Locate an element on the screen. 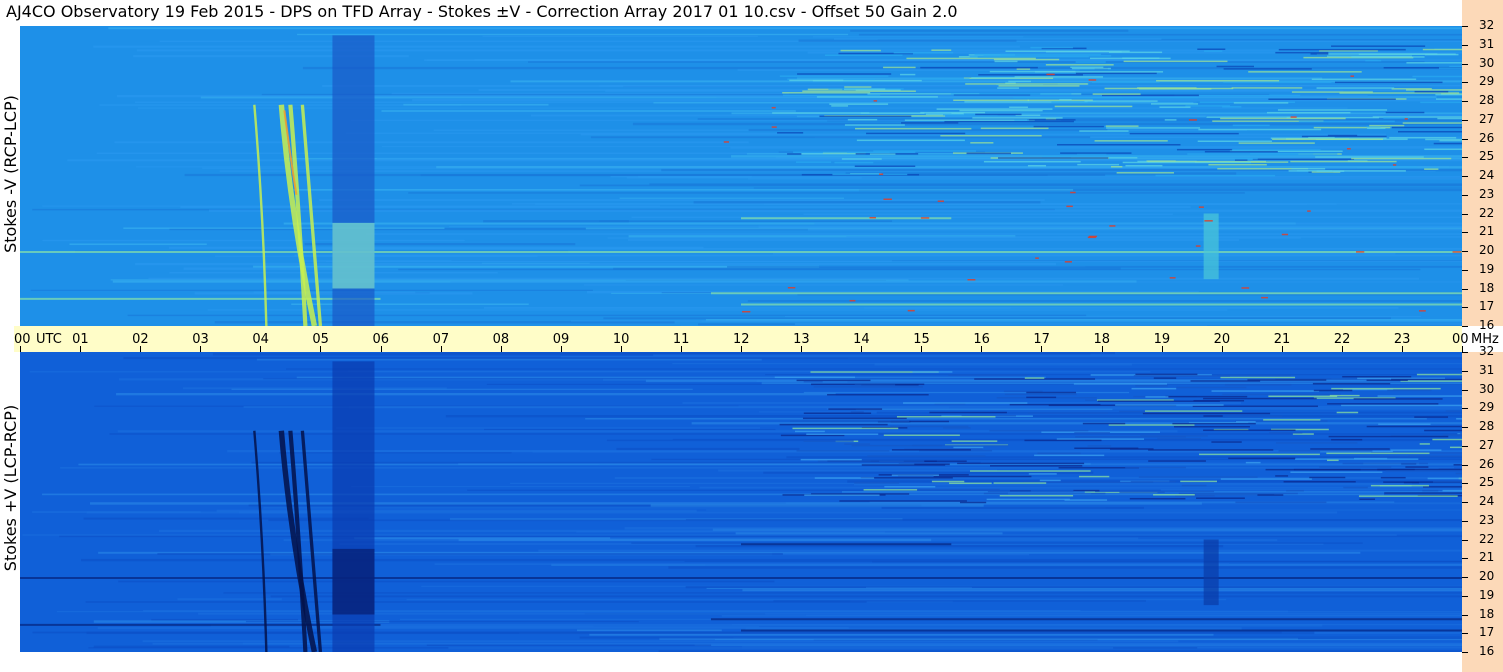 Image resolution: width=1503 pixels, height=672 pixels. bottom-ylabel: Stokes +V (LCP-RCP) is located at coordinates (10, 488).